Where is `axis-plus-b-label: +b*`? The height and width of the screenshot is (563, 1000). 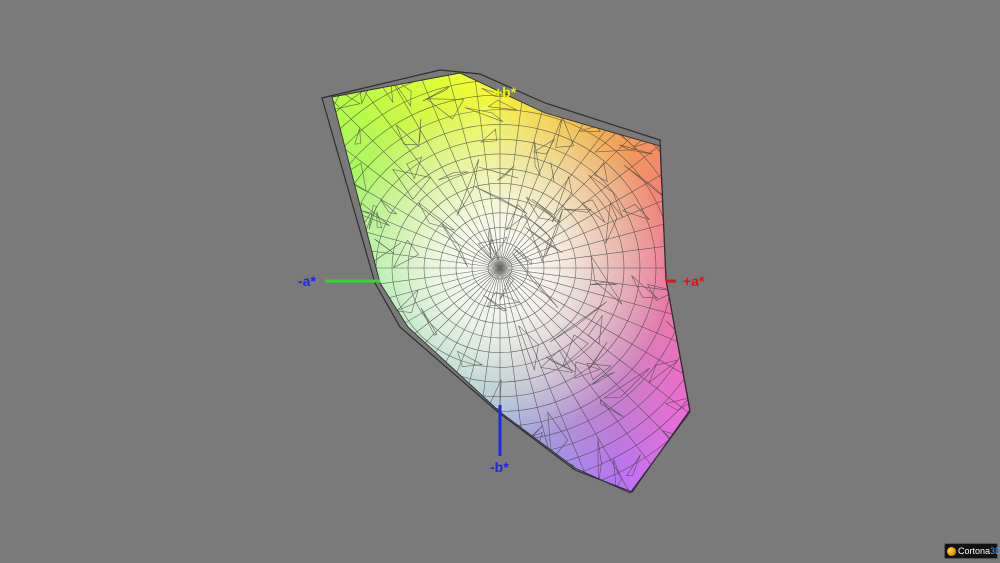
axis-plus-b-label: +b* is located at coordinates (505, 92).